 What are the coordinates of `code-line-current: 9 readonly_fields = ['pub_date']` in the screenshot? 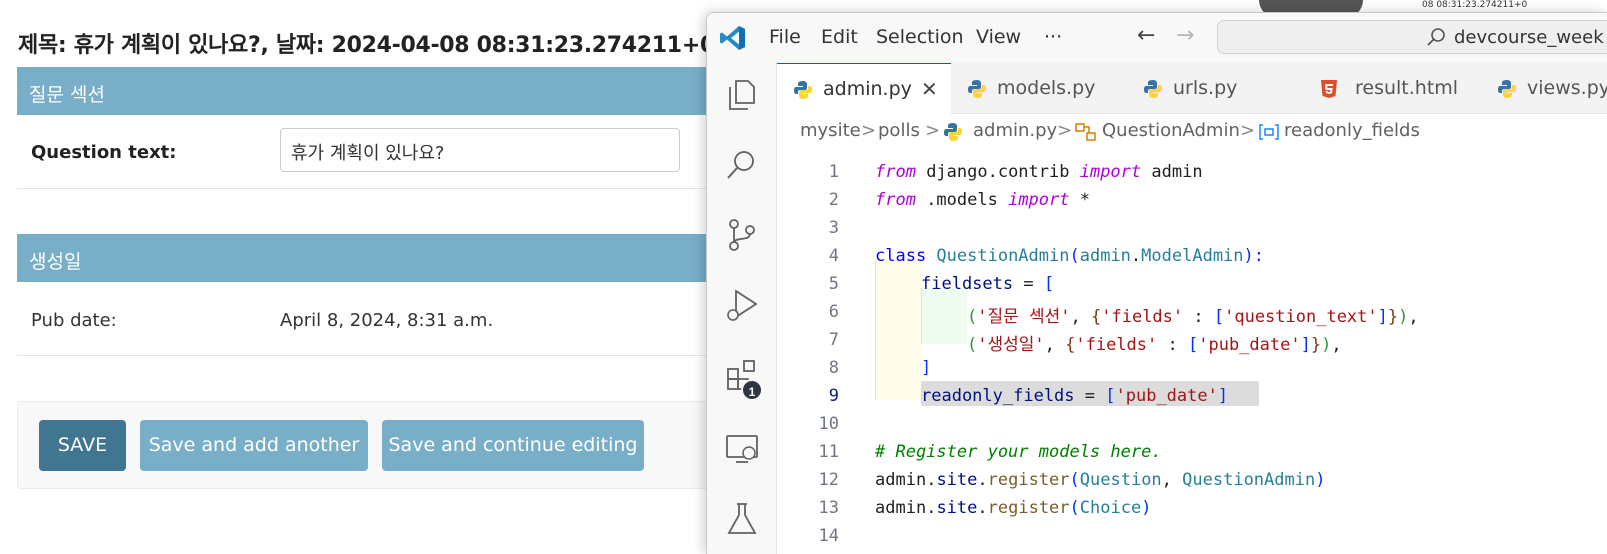 It's located at (1192, 396).